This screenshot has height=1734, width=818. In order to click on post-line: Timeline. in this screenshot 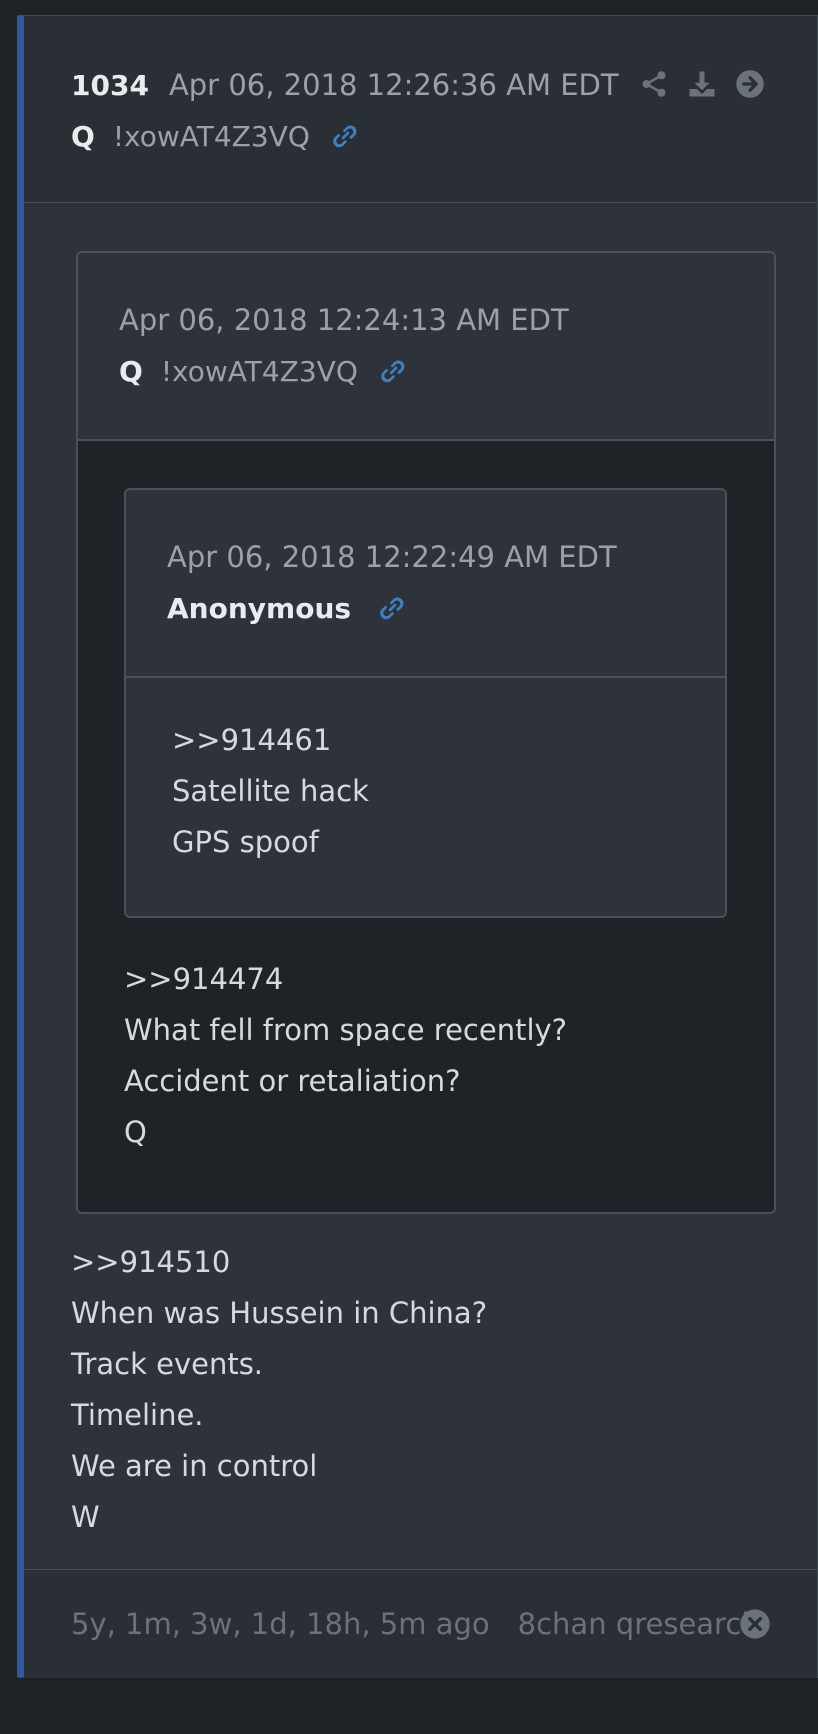, I will do `click(137, 1415)`.